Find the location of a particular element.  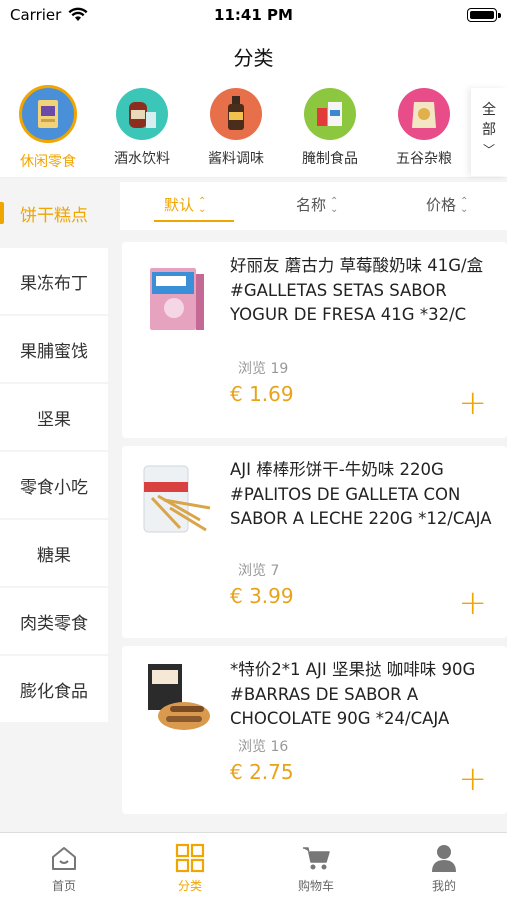

status-time: 11:41 PM is located at coordinates (253, 15).